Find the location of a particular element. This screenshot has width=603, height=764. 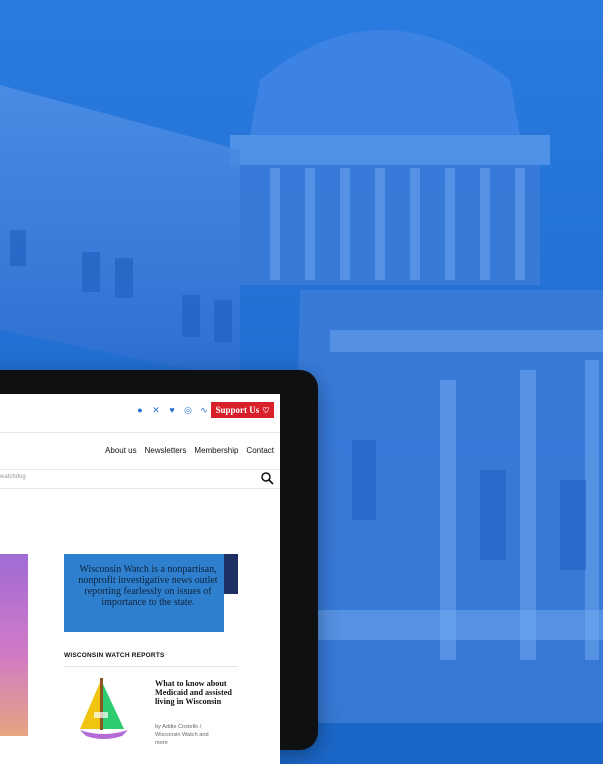

x-icon: ✕ is located at coordinates (156, 410).